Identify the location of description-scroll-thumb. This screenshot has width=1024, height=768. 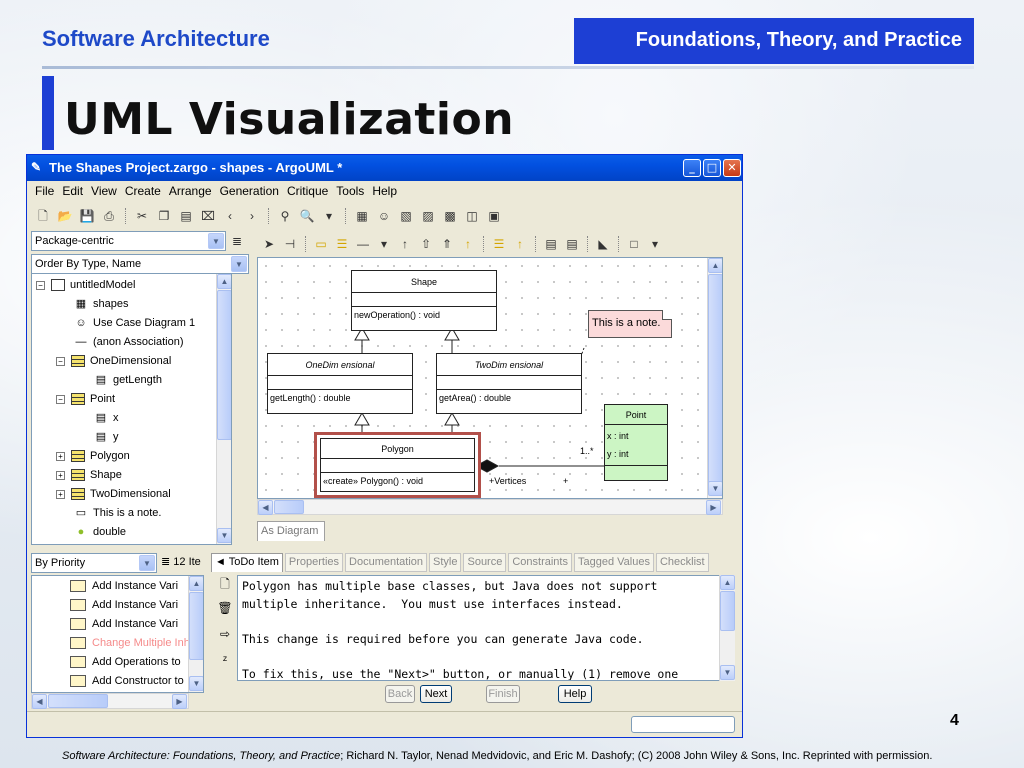
(727, 611).